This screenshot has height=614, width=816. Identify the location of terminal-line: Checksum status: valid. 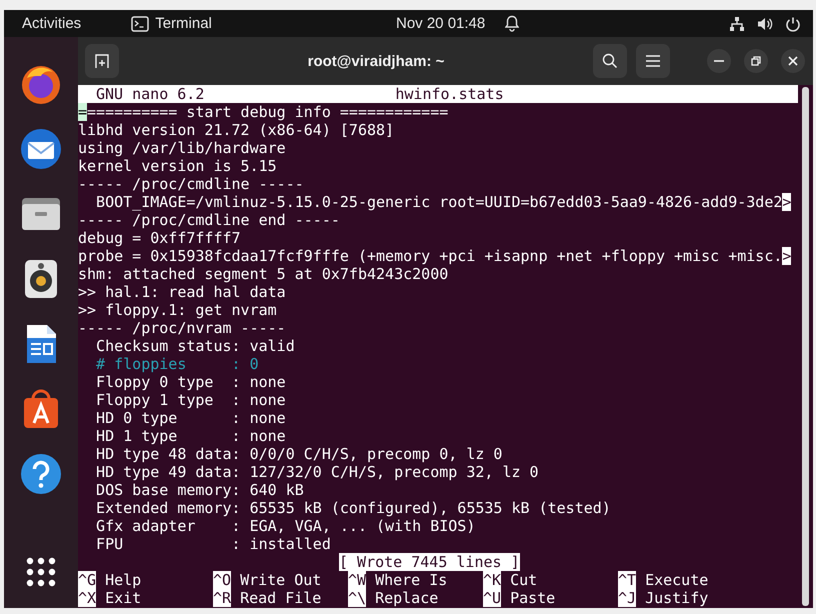
(195, 346).